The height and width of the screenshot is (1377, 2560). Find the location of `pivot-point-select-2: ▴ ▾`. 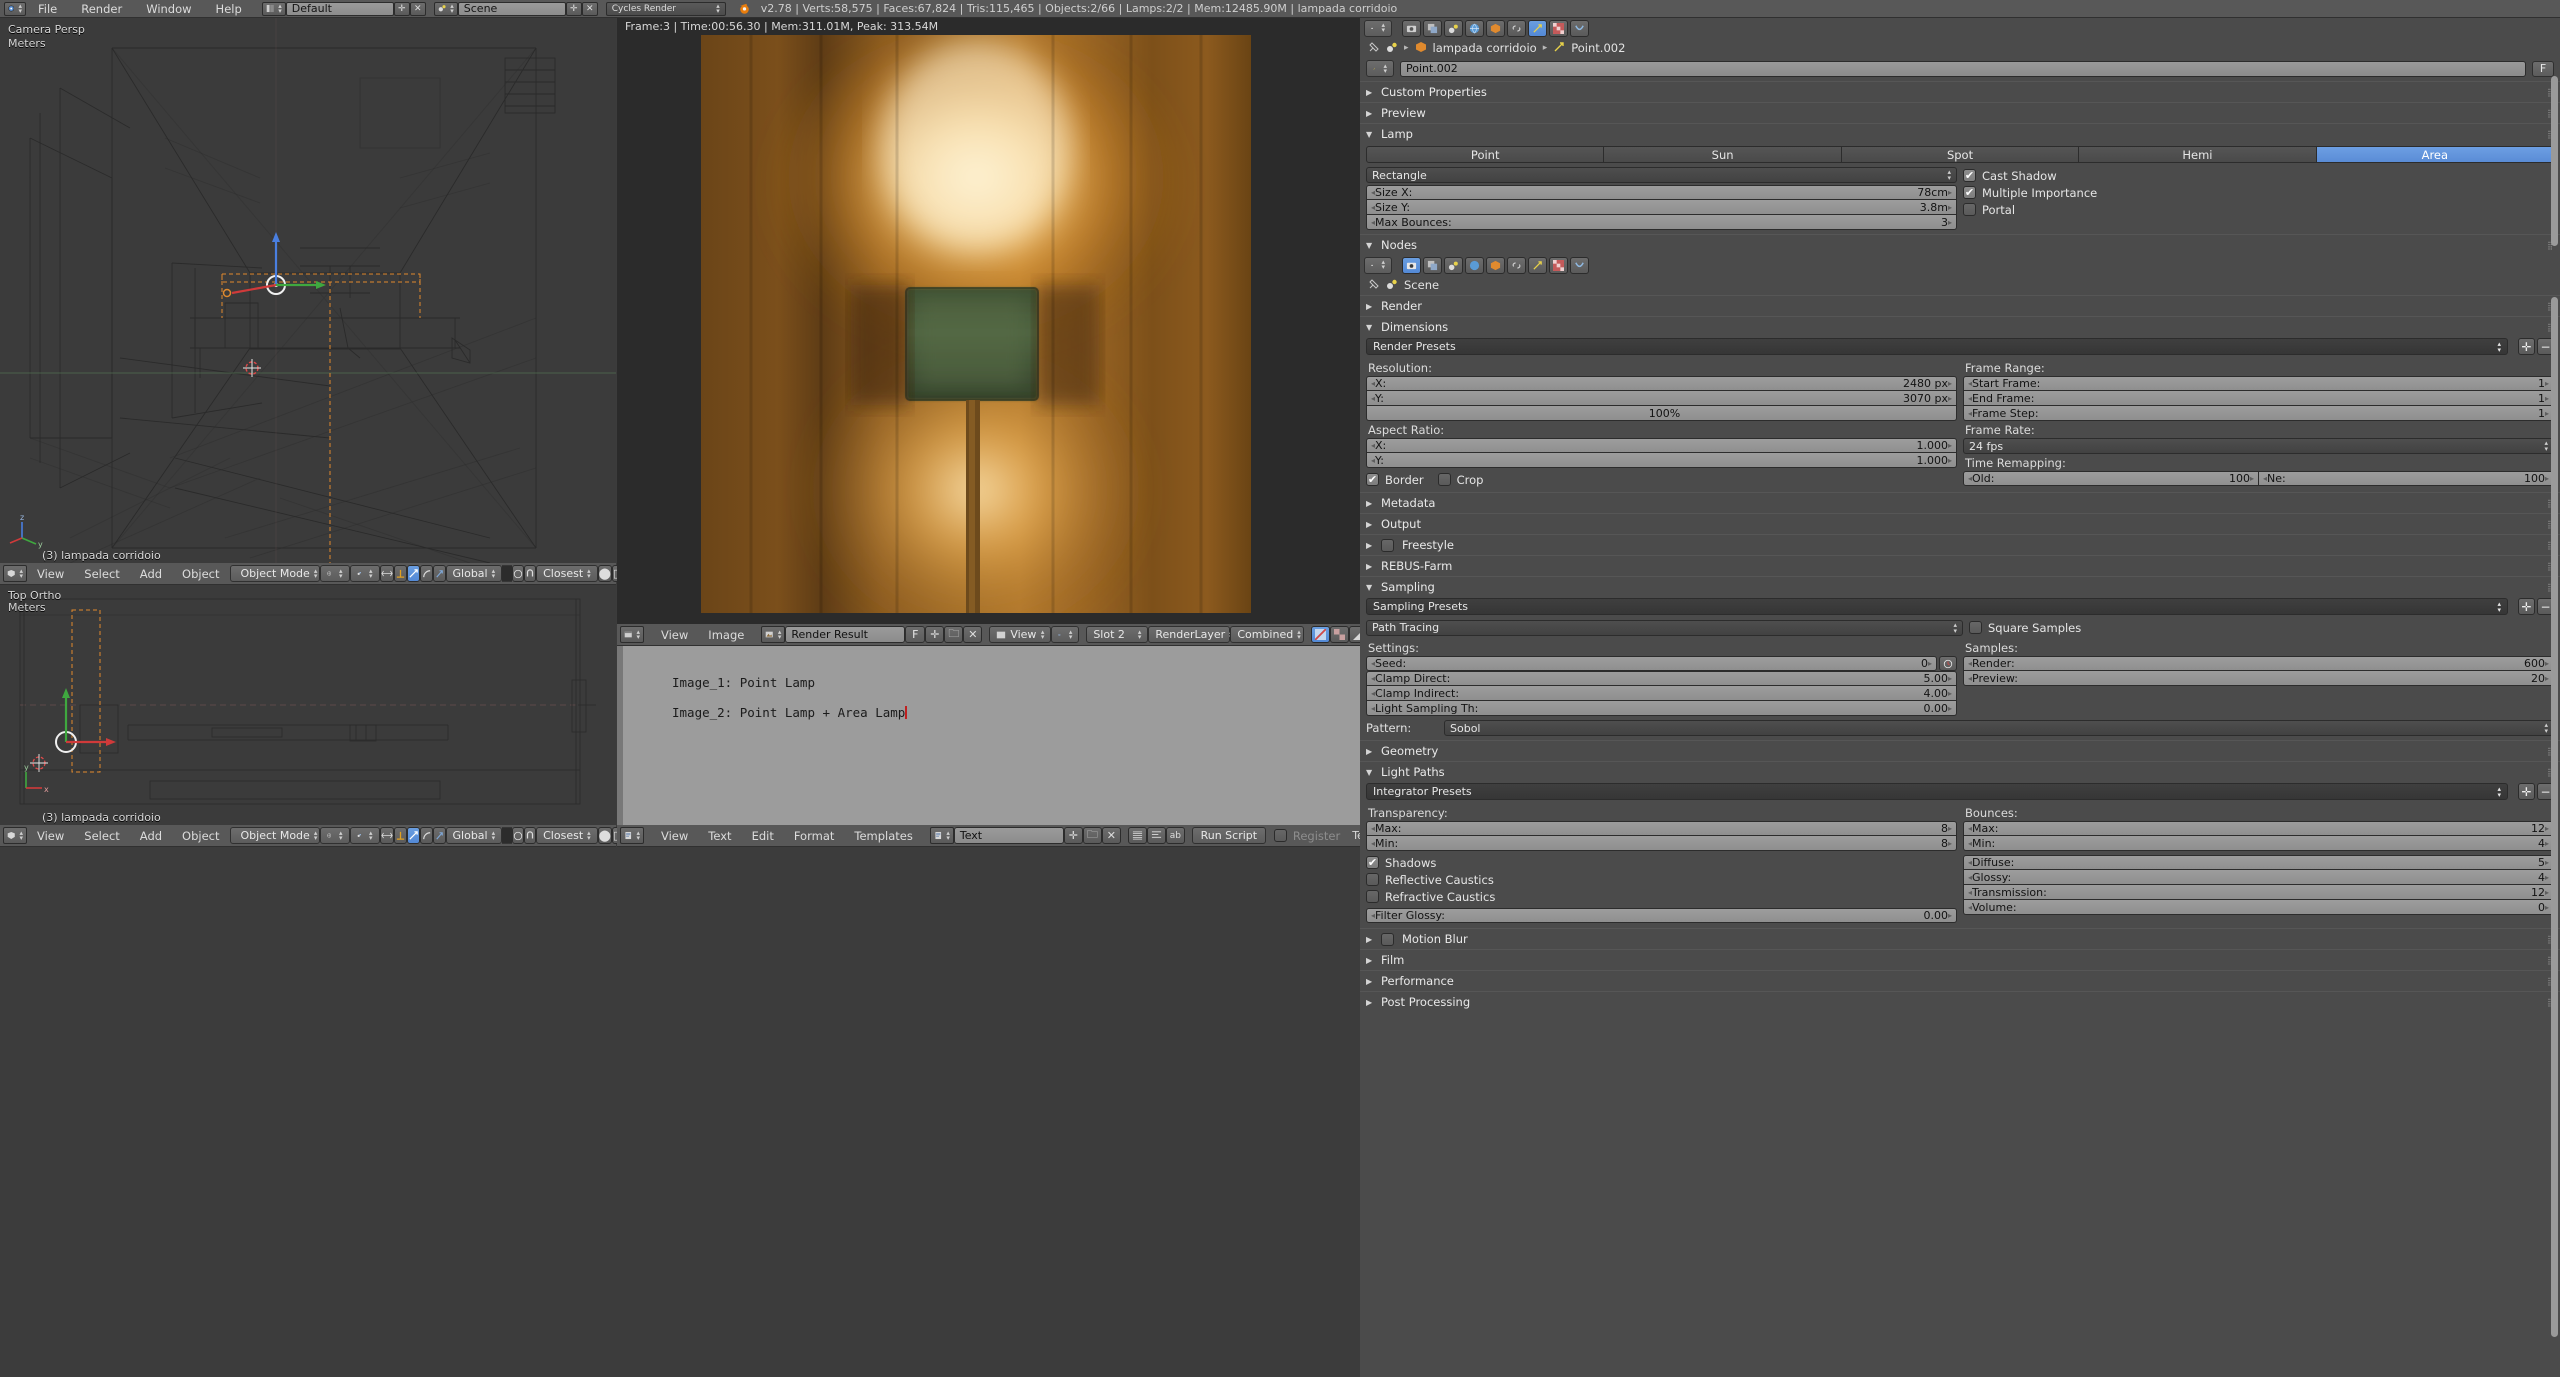

pivot-point-select-2: ▴ ▾ is located at coordinates (364, 835).